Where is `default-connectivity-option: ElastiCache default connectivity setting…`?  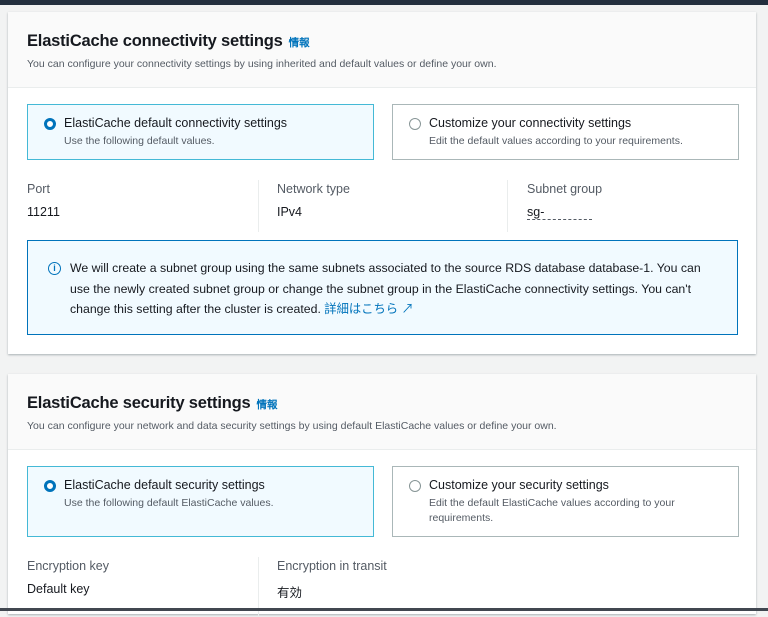 default-connectivity-option: ElastiCache default connectivity setting… is located at coordinates (200, 132).